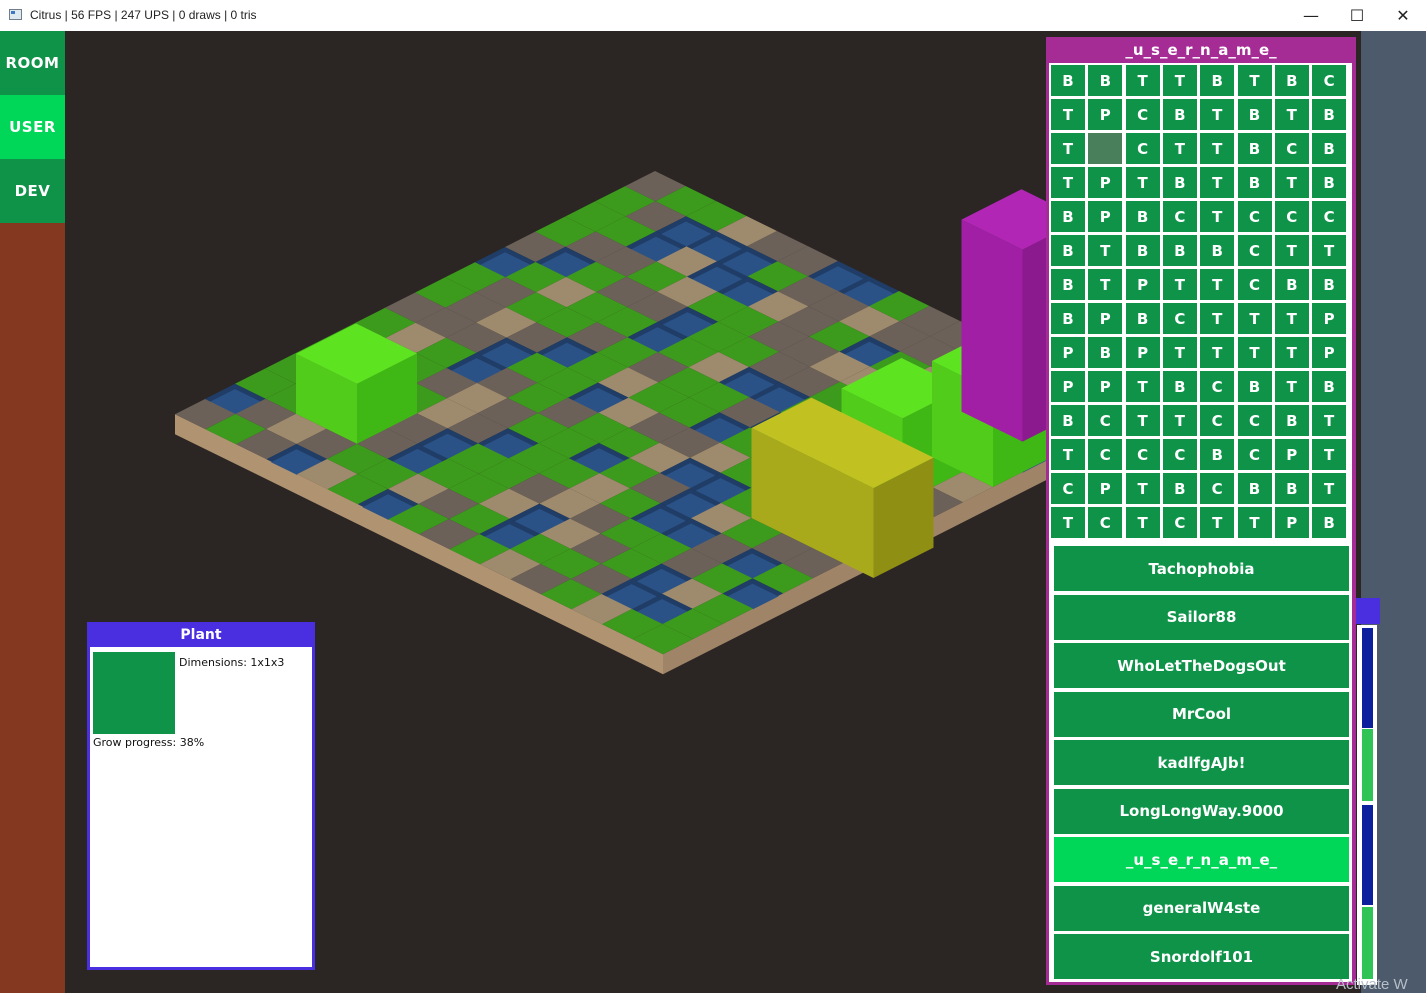  What do you see at coordinates (1201, 956) in the screenshot?
I see `user-list-item: Snordolf101` at bounding box center [1201, 956].